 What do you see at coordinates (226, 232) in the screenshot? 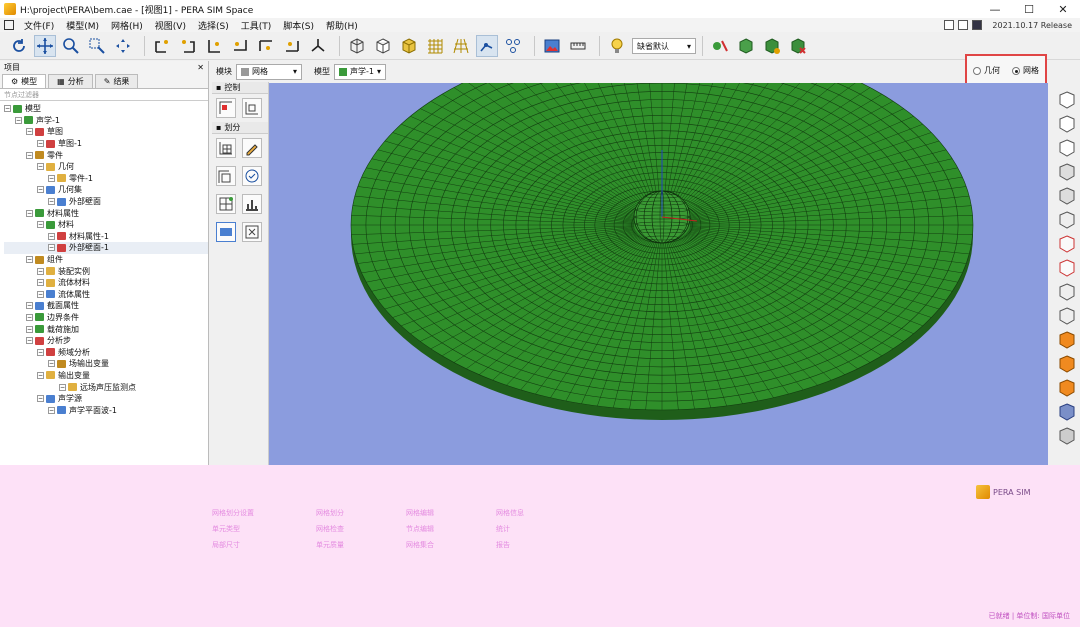
I see `mesh-assembly-icon` at bounding box center [226, 232].